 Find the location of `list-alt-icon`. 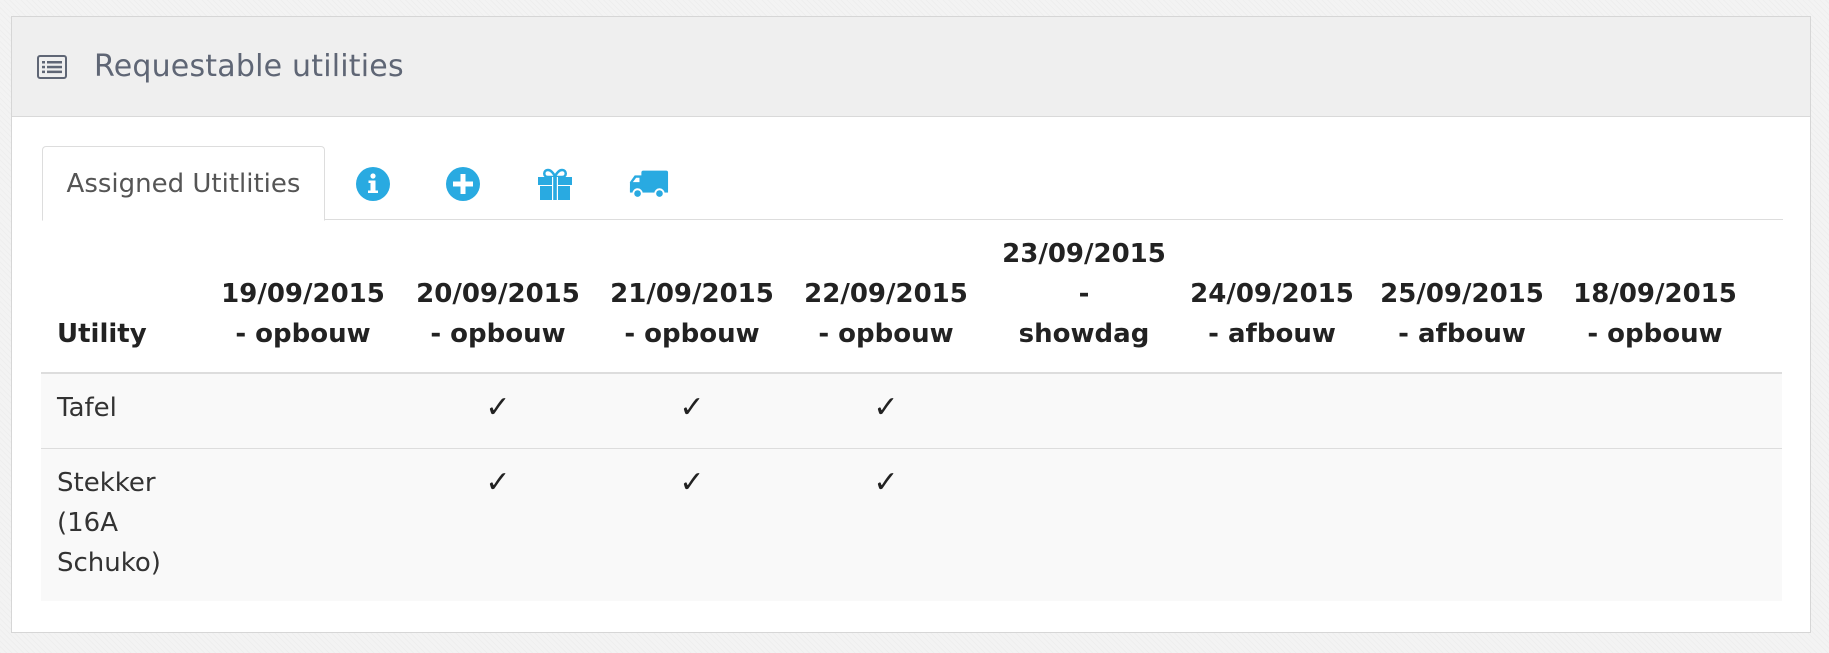

list-alt-icon is located at coordinates (53, 67).